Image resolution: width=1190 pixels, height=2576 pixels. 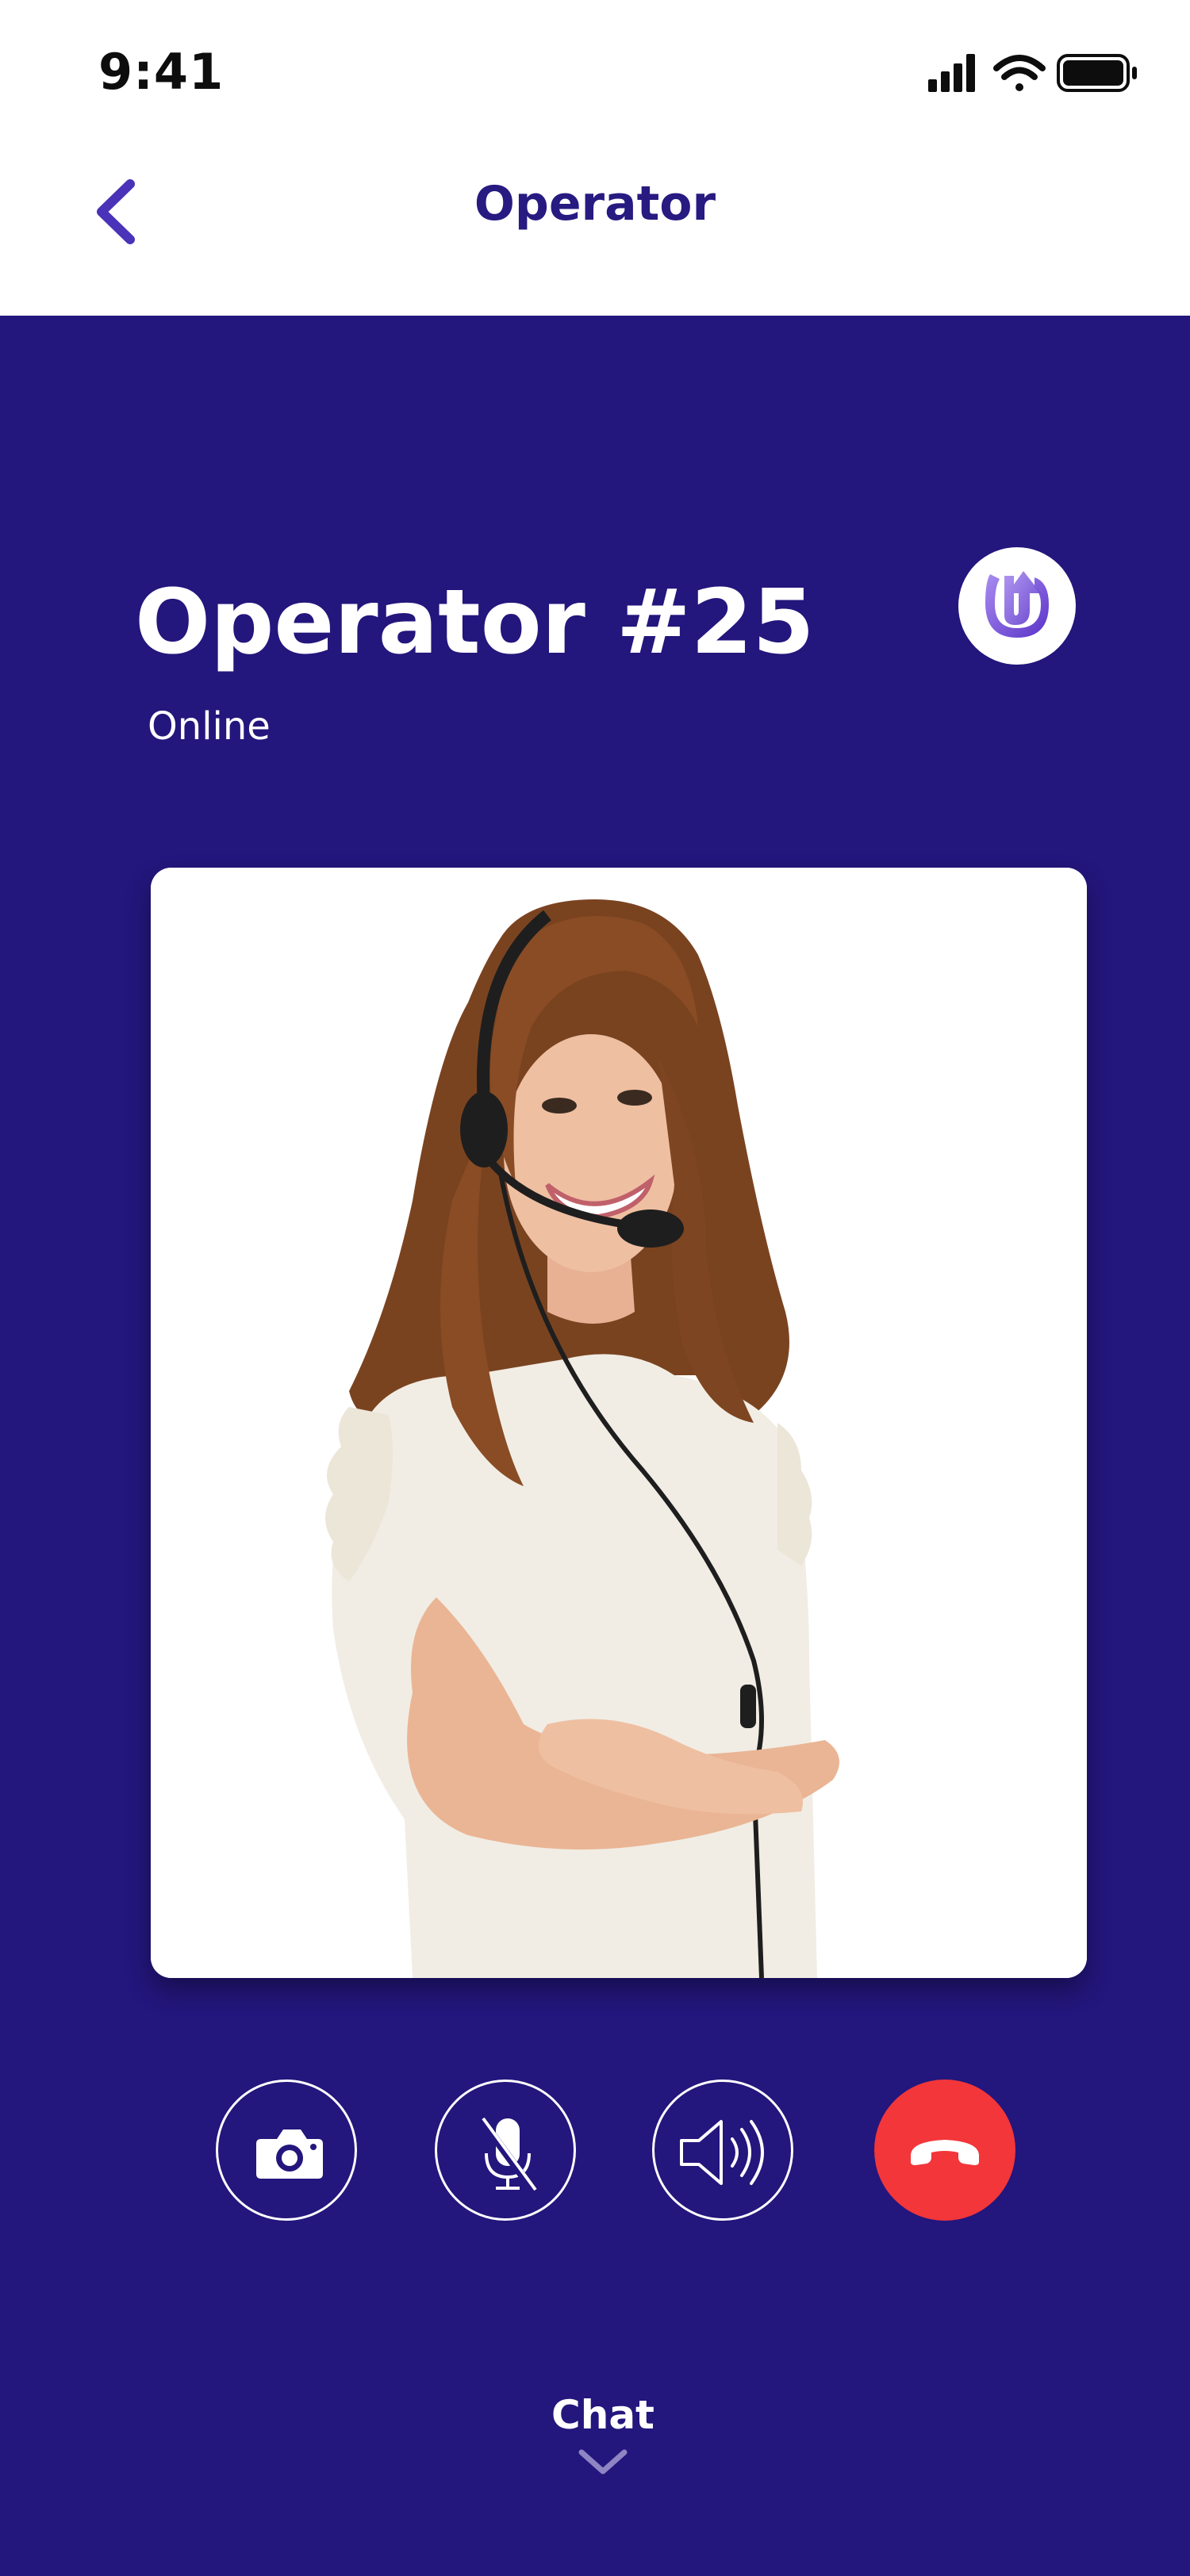 I want to click on chat-toggle: Chat, so click(x=603, y=2455).